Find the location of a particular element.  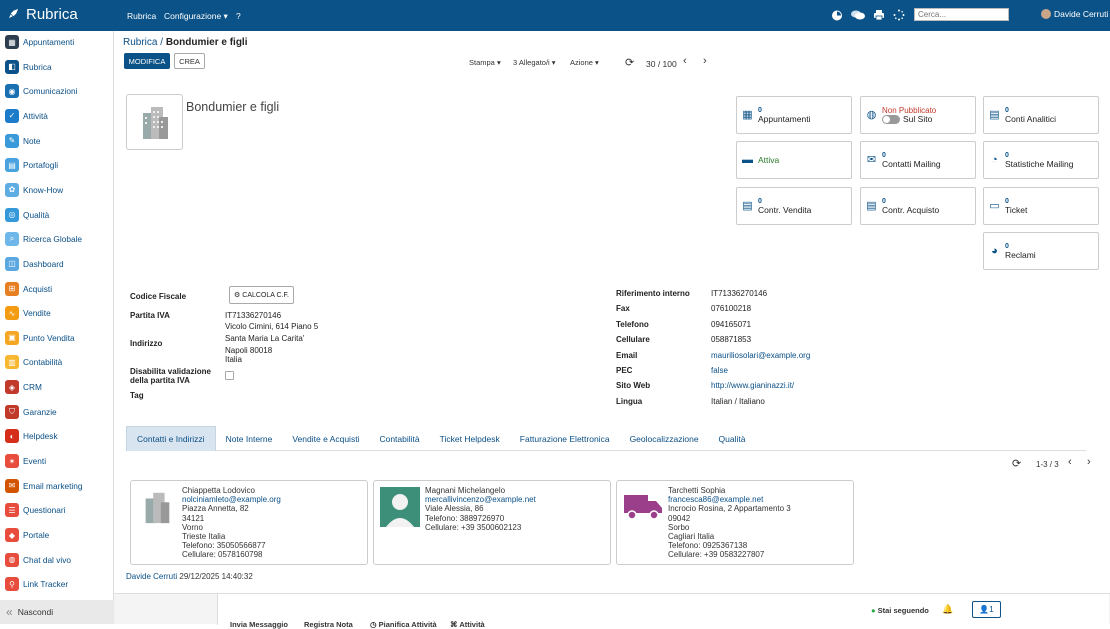

tab-qualit-: Qualità is located at coordinates (732, 438).